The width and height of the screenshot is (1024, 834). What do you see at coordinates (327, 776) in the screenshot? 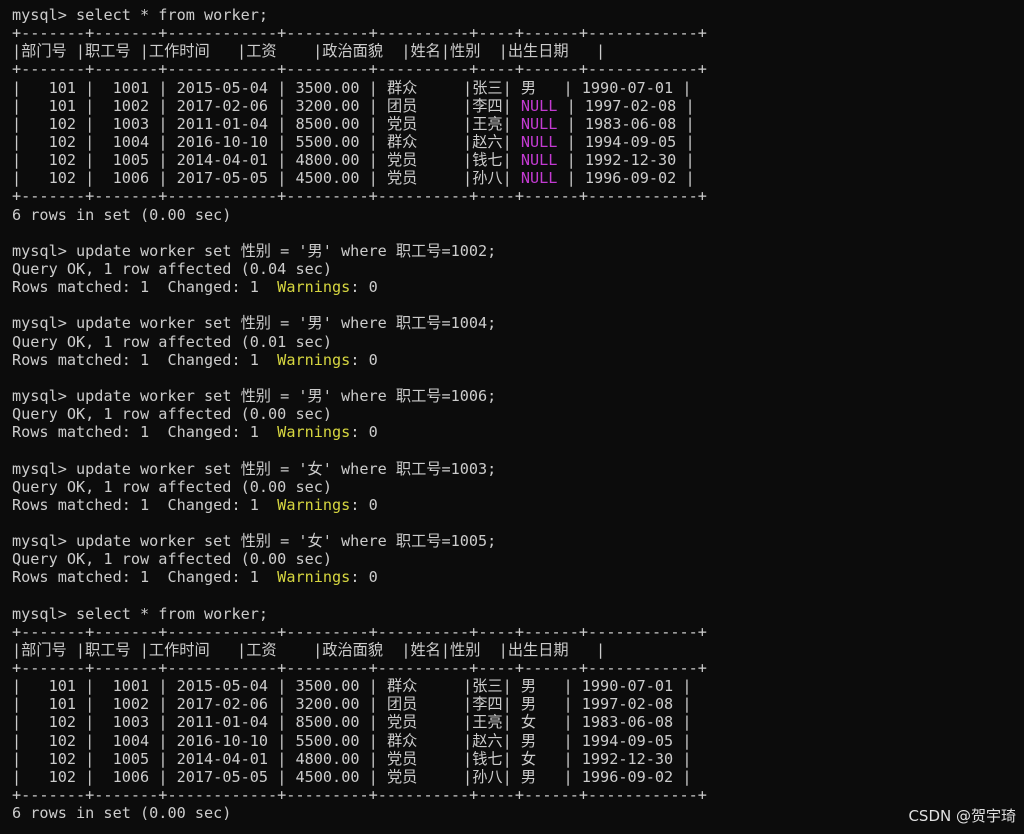
I see `cell: 4500.00` at bounding box center [327, 776].